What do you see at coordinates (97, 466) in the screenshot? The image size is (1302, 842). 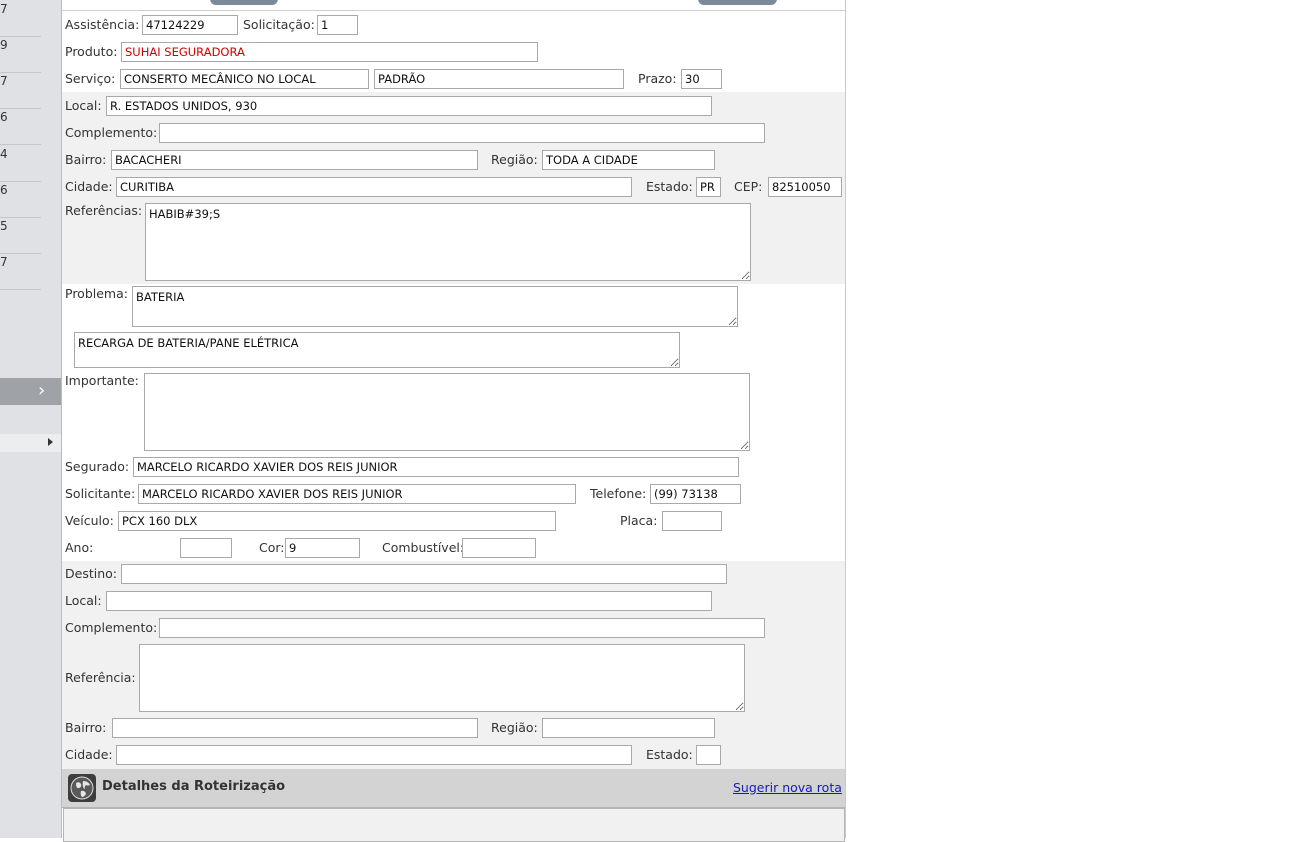 I see `segurado-label: Segurado:` at bounding box center [97, 466].